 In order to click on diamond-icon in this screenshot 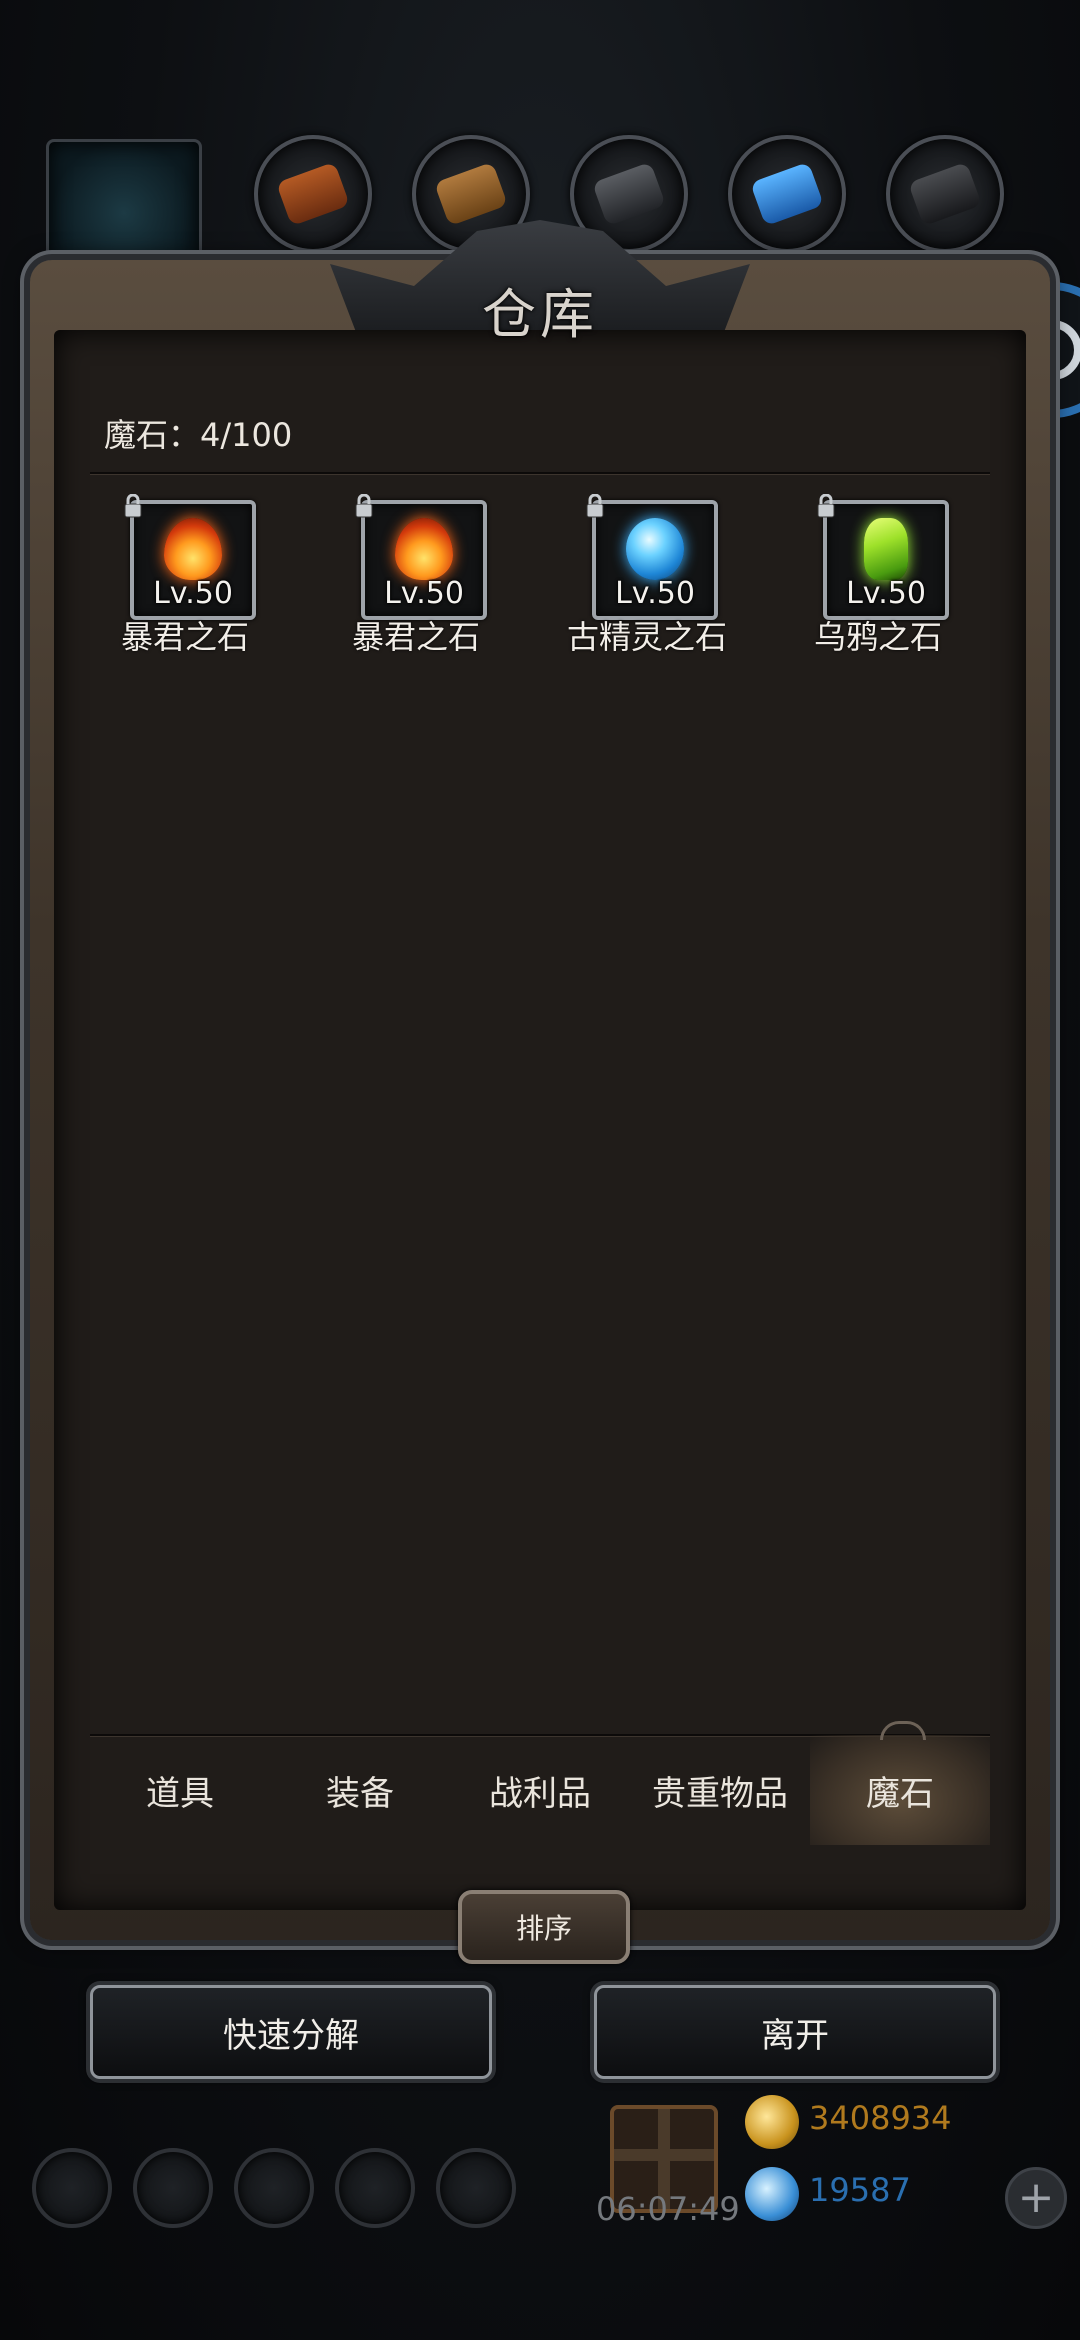, I will do `click(772, 2194)`.